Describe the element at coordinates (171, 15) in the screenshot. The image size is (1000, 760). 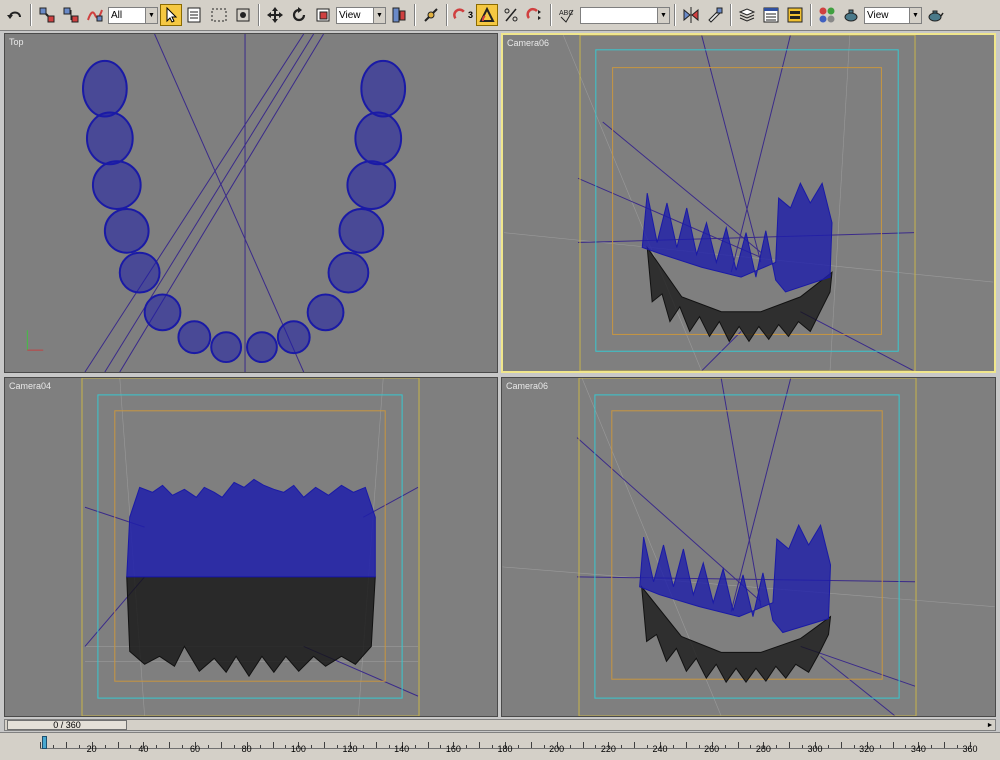
I see `select-object-button` at that location.